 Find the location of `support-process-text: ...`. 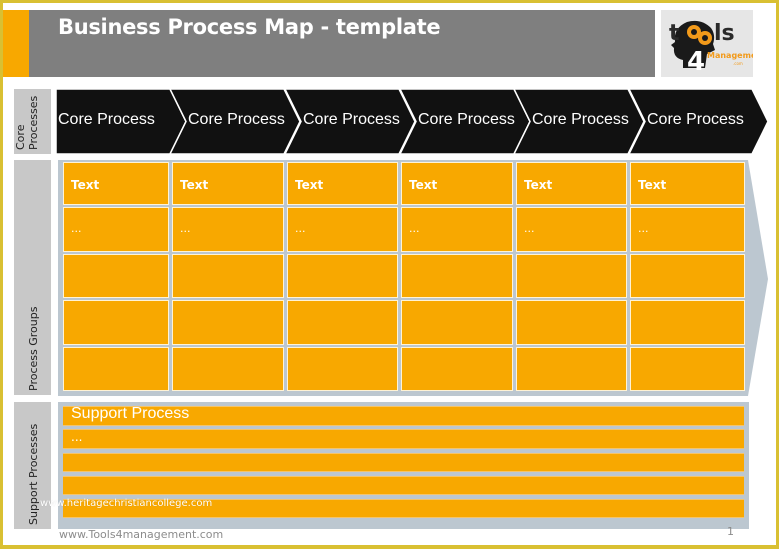

support-process-text: ... is located at coordinates (77, 437).